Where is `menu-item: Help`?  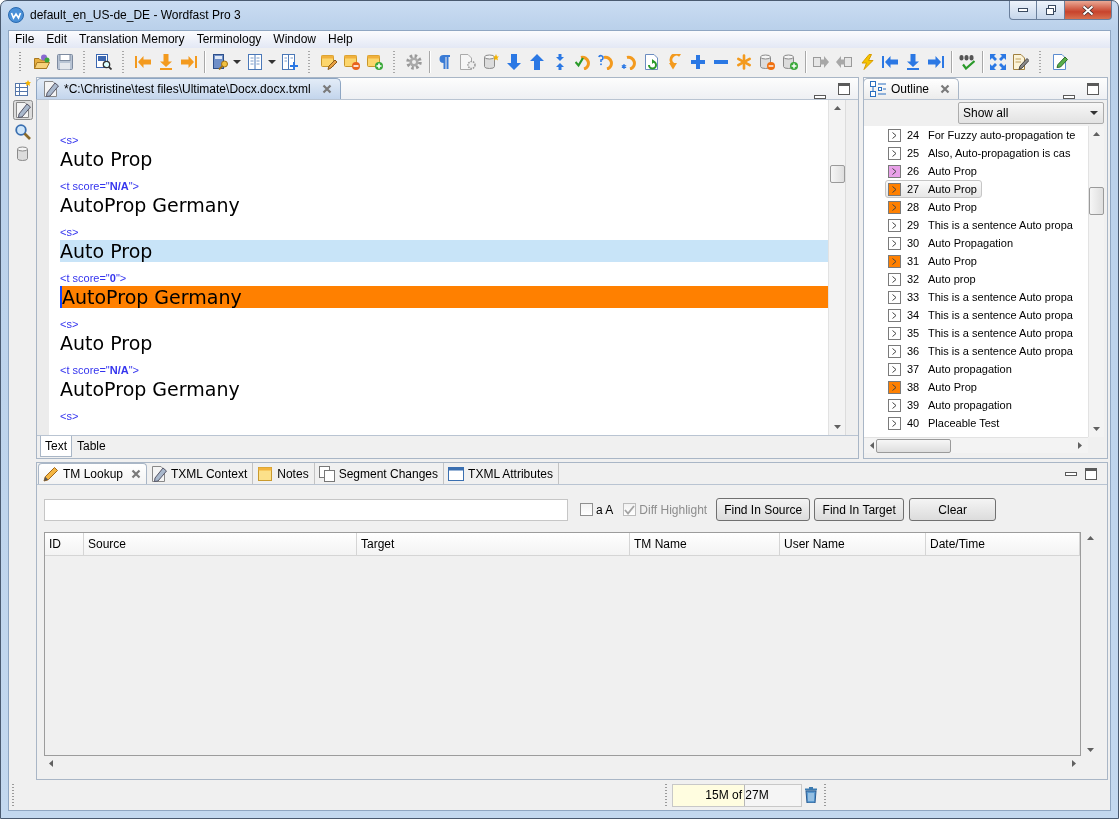
menu-item: Help is located at coordinates (340, 39).